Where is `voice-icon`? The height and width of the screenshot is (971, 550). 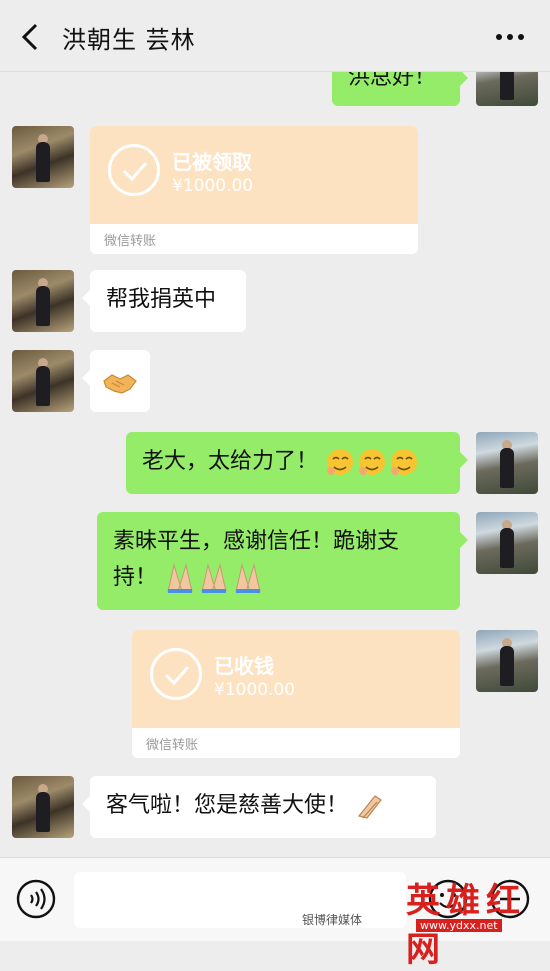 voice-icon is located at coordinates (36, 899).